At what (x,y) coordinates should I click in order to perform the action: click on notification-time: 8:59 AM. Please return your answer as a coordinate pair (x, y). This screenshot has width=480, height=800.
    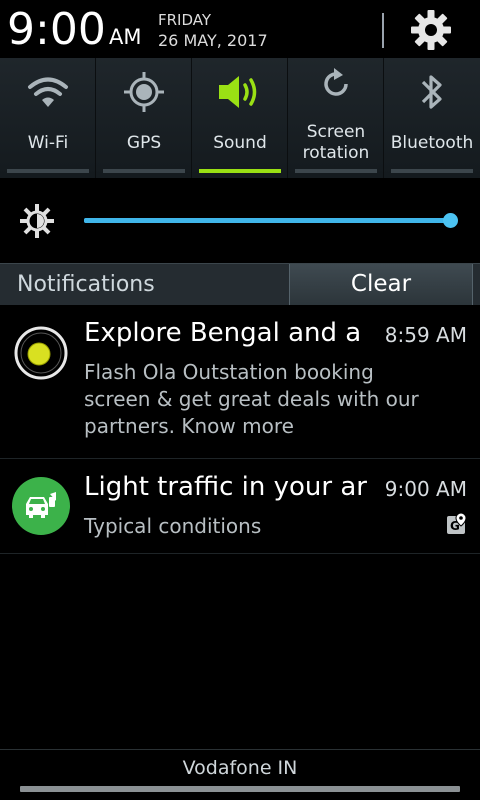
    Looking at the image, I should click on (425, 335).